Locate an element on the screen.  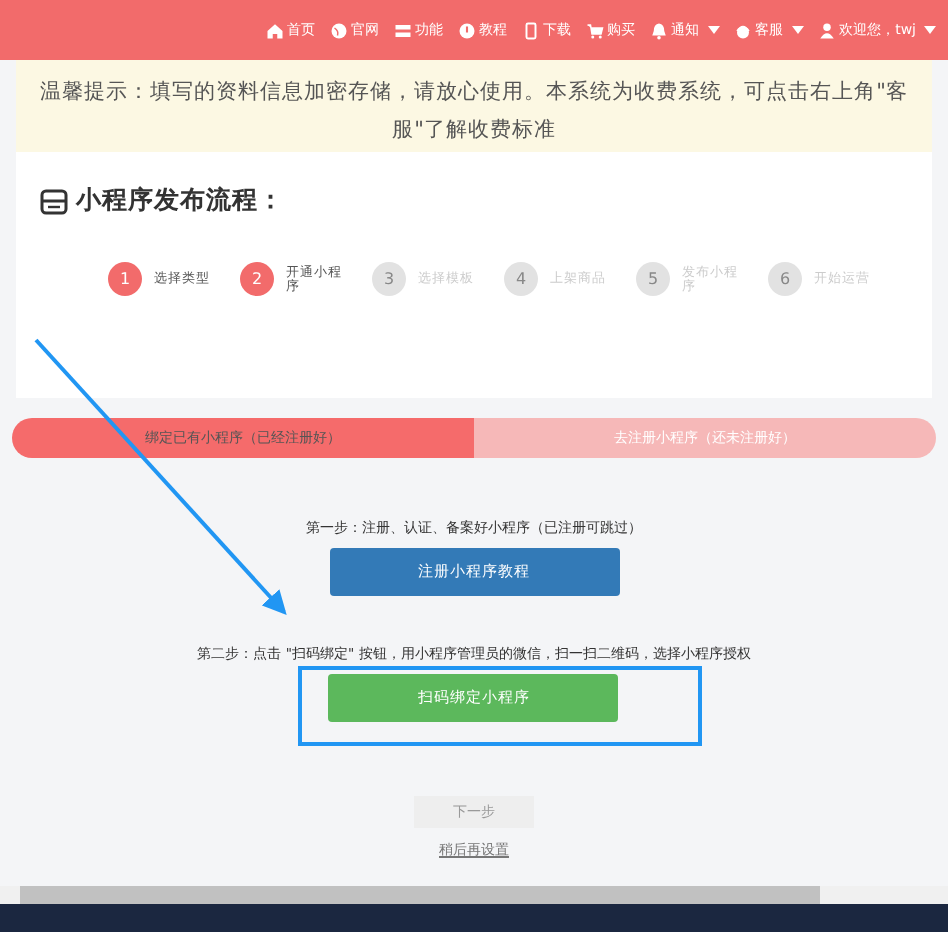
step-number: 5 is located at coordinates (653, 279).